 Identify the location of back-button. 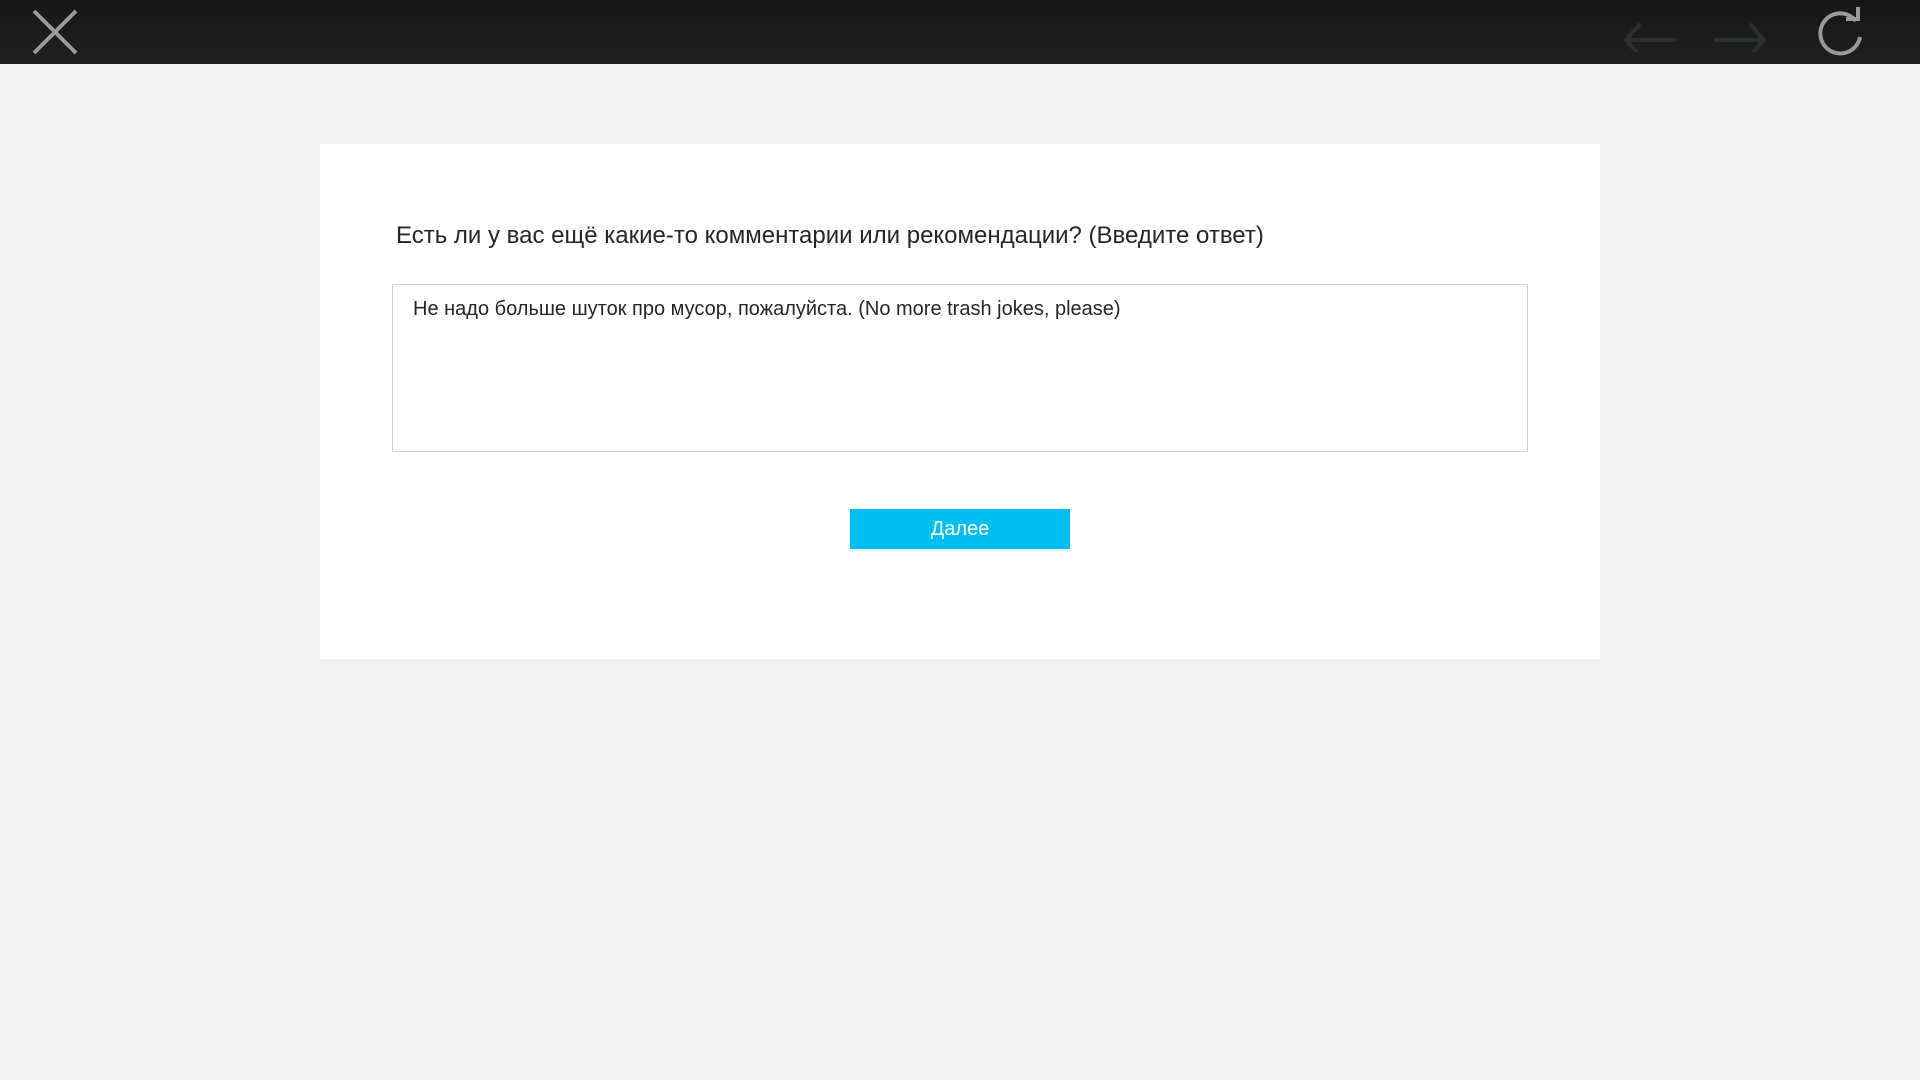
(1648, 32).